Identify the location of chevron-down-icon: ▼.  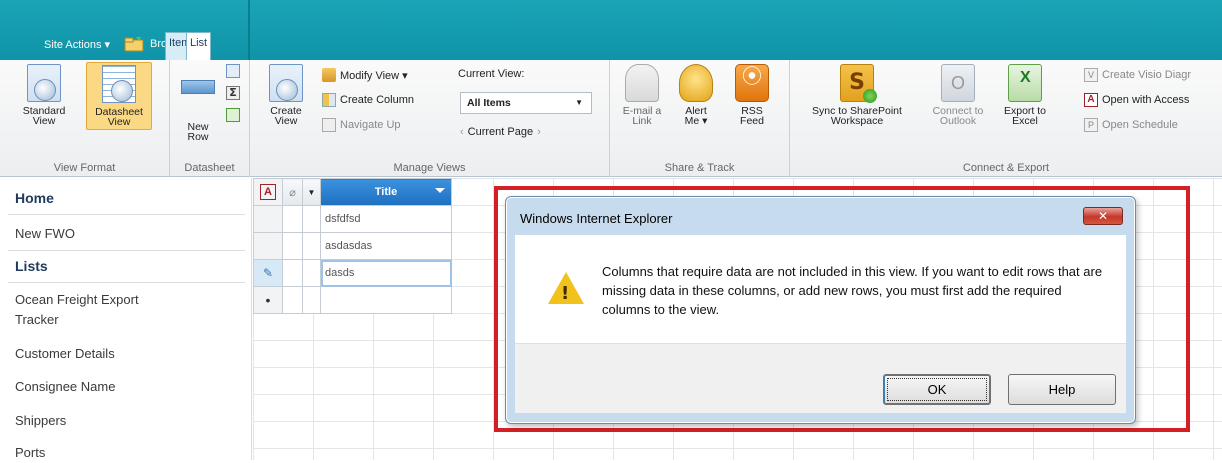
(311, 192).